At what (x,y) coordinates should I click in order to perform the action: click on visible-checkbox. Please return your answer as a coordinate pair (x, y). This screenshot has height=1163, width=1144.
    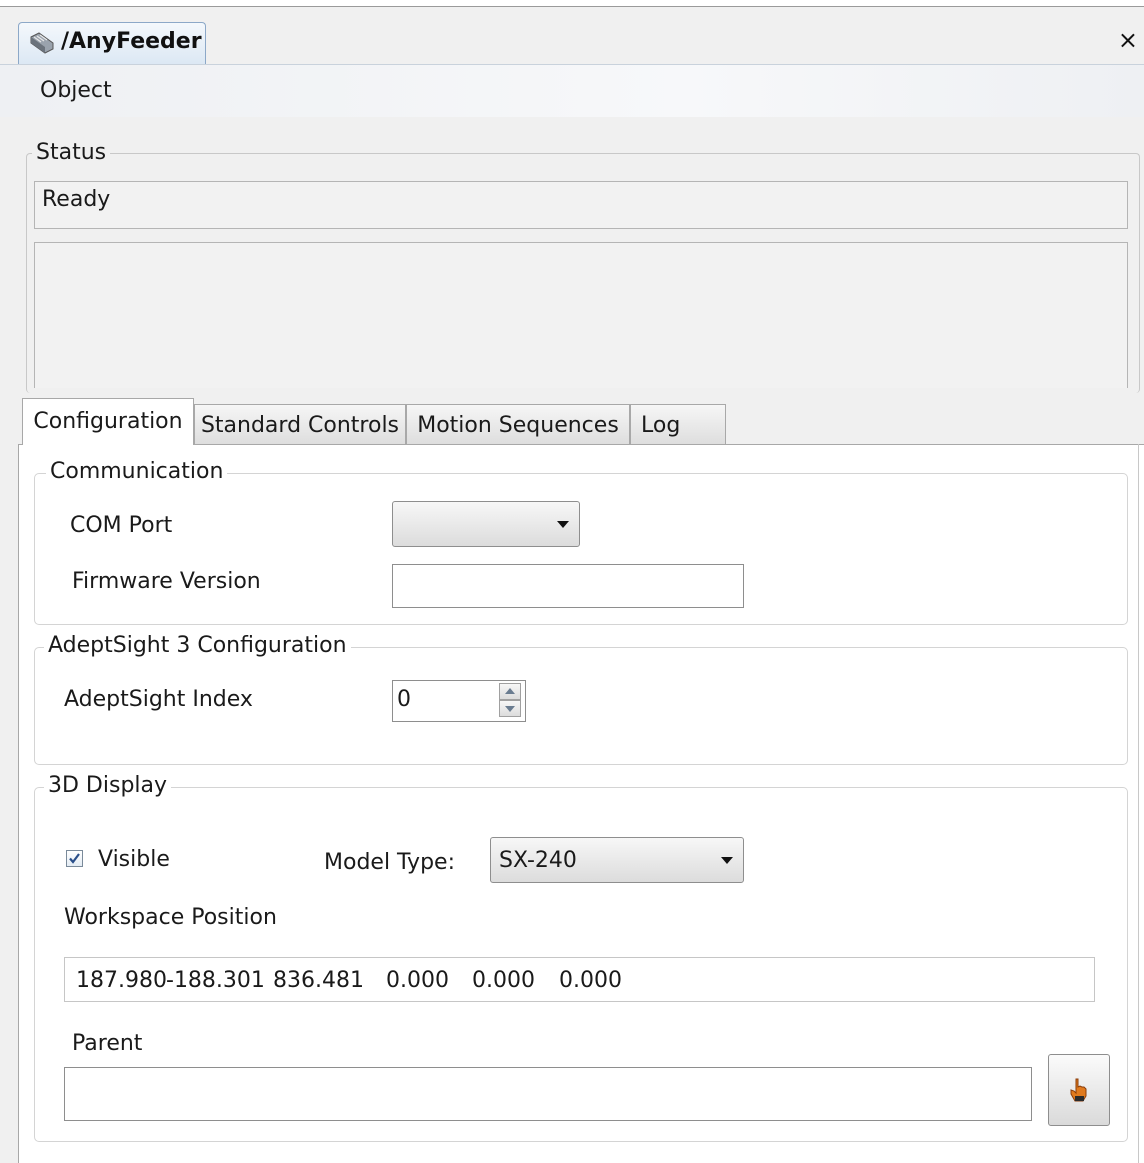
    Looking at the image, I should click on (74, 858).